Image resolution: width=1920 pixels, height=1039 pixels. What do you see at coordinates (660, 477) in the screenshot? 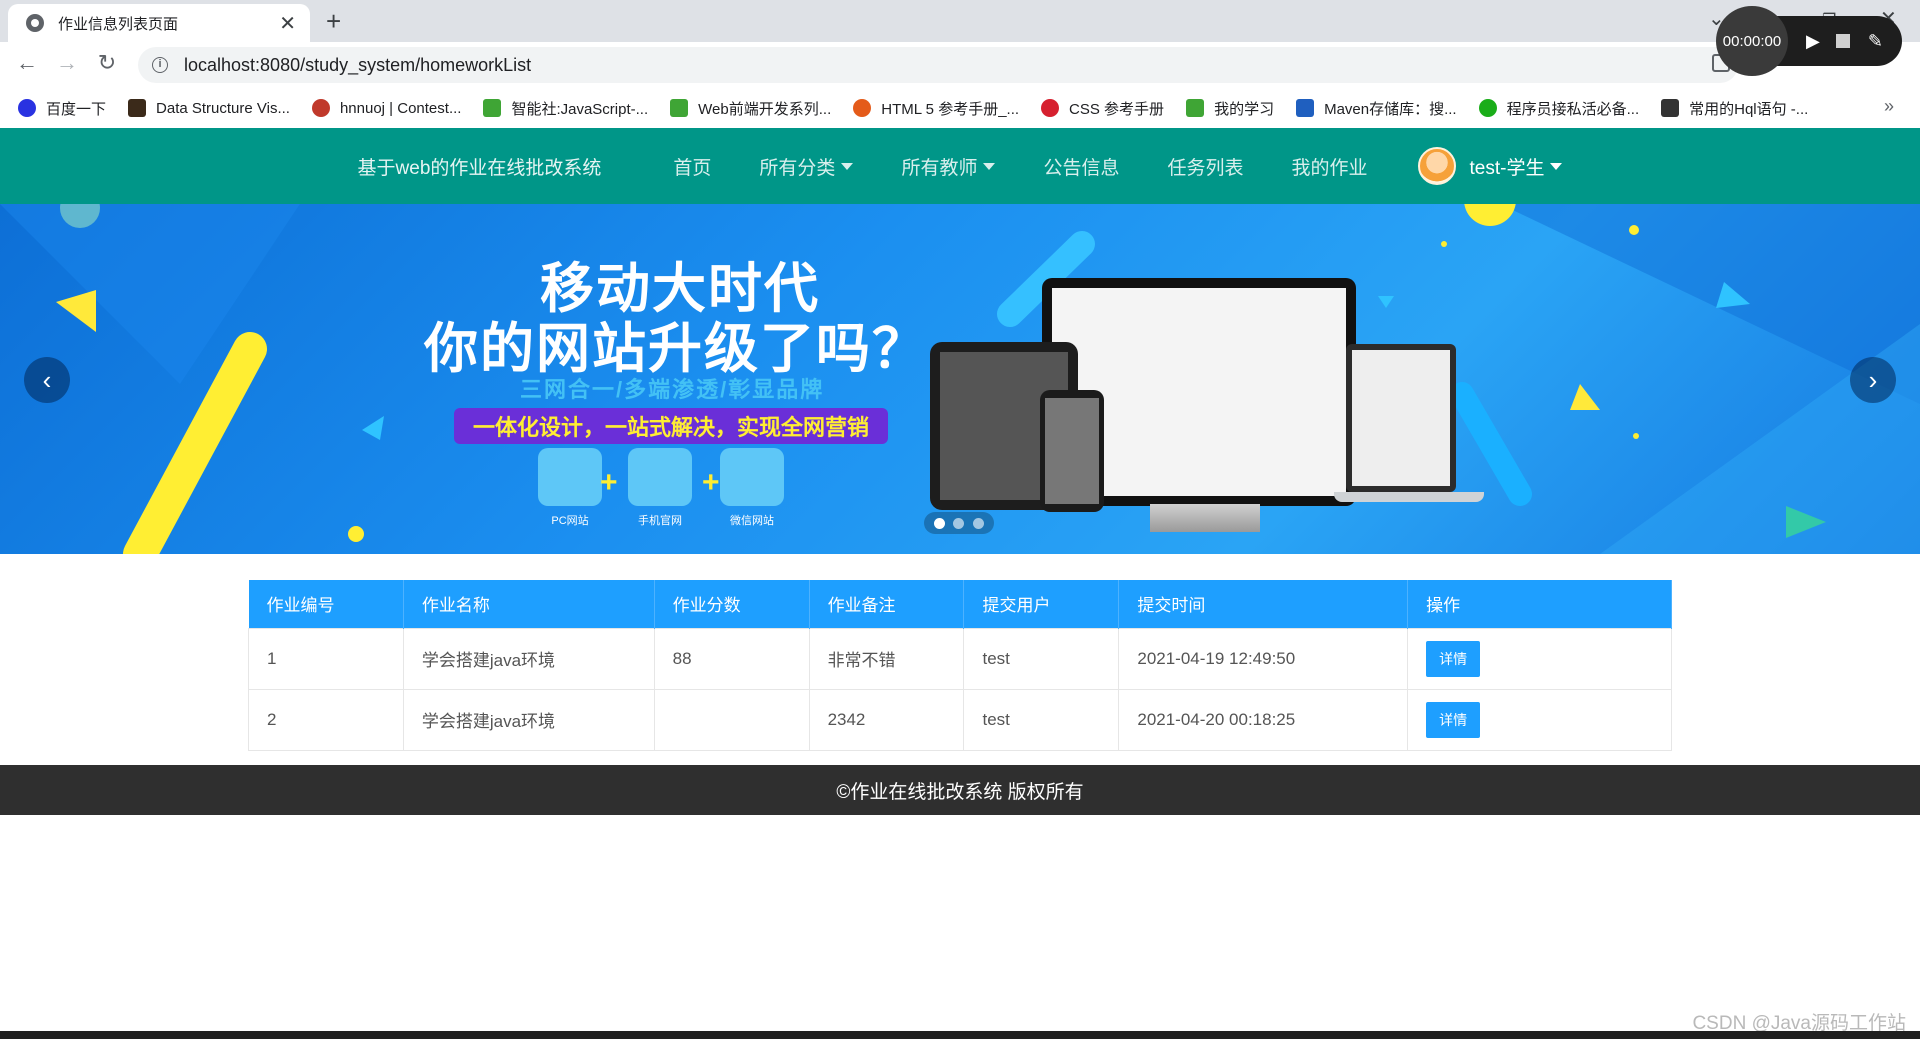
I see `mobile-icon` at bounding box center [660, 477].